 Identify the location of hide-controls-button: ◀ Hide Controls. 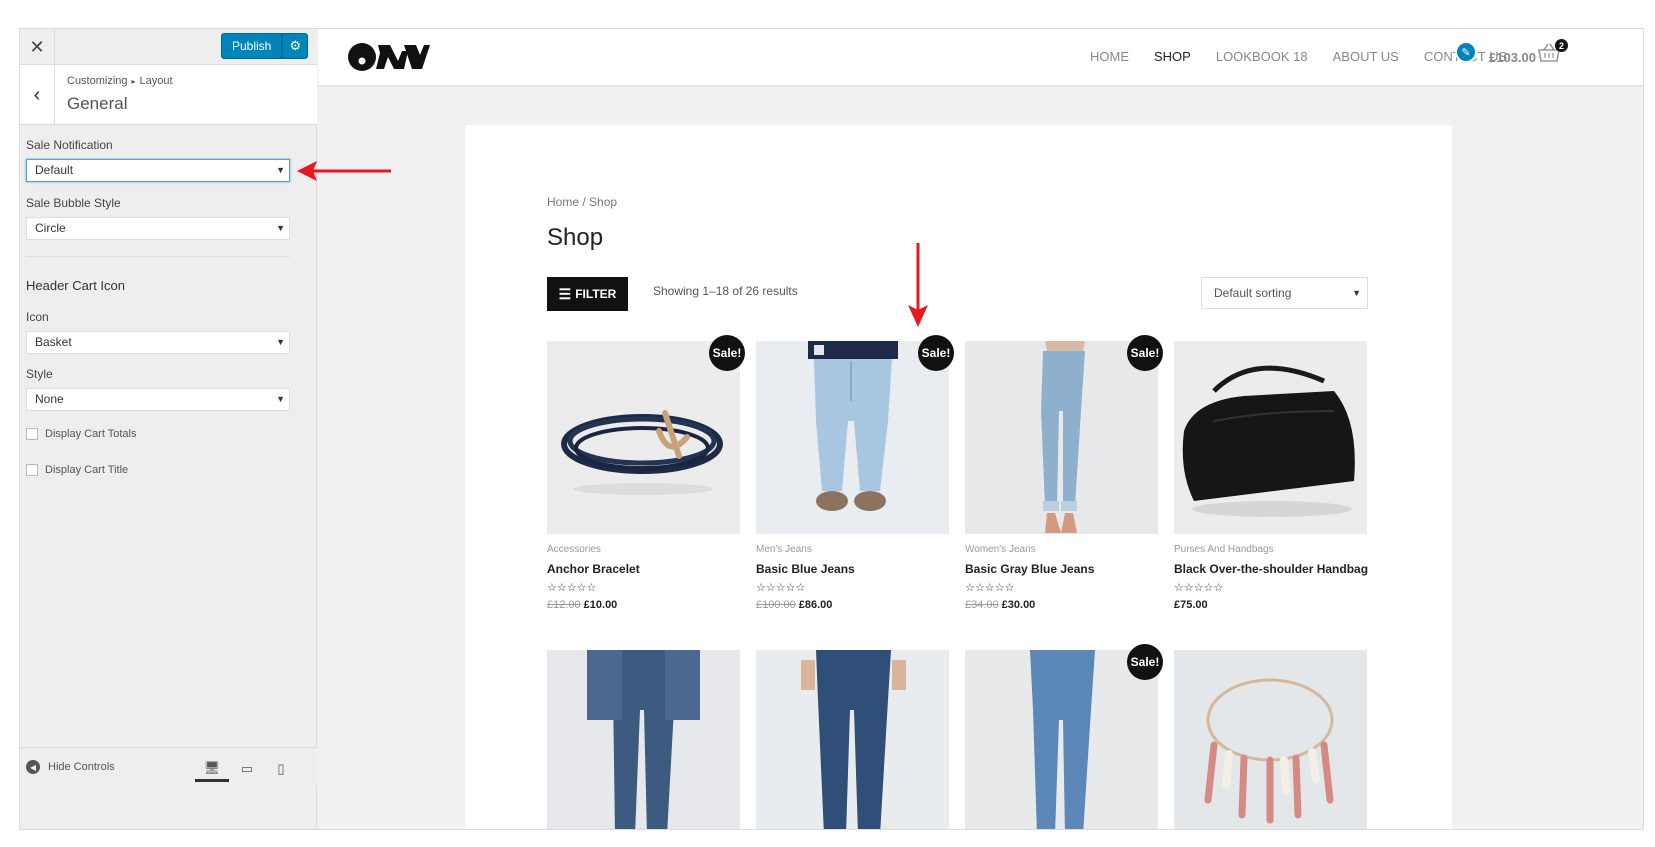
(70, 767).